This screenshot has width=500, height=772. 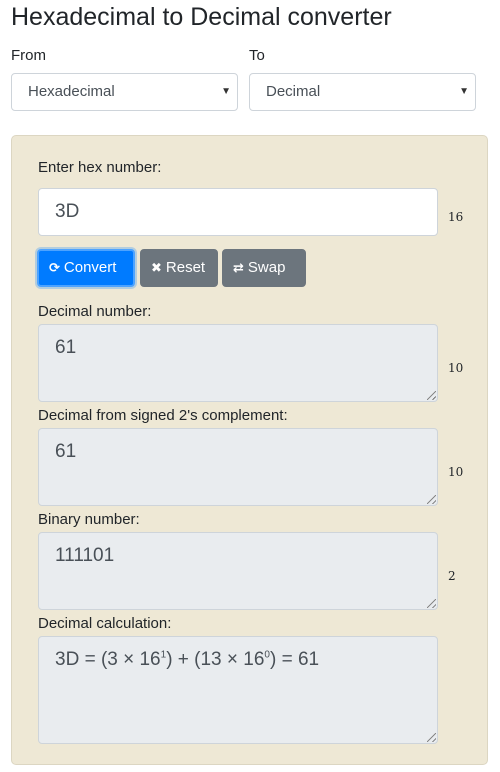 I want to click on to-label: To, so click(x=257, y=55).